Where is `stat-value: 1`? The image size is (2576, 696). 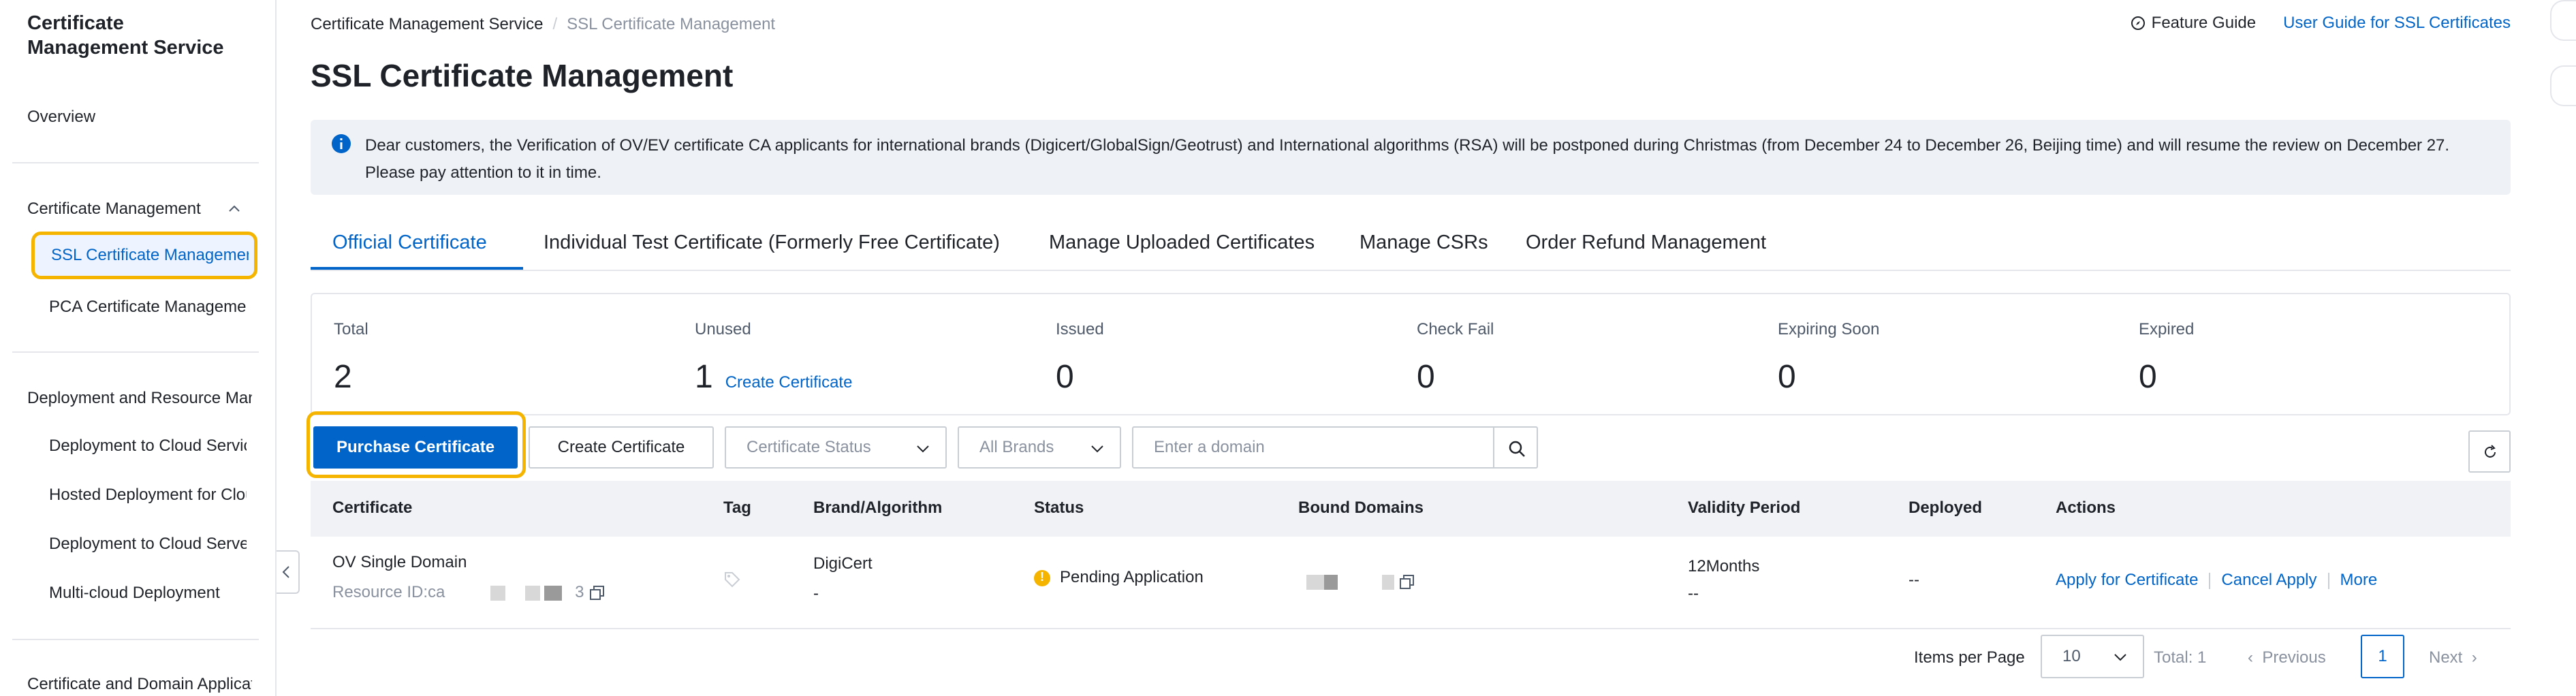 stat-value: 1 is located at coordinates (704, 377).